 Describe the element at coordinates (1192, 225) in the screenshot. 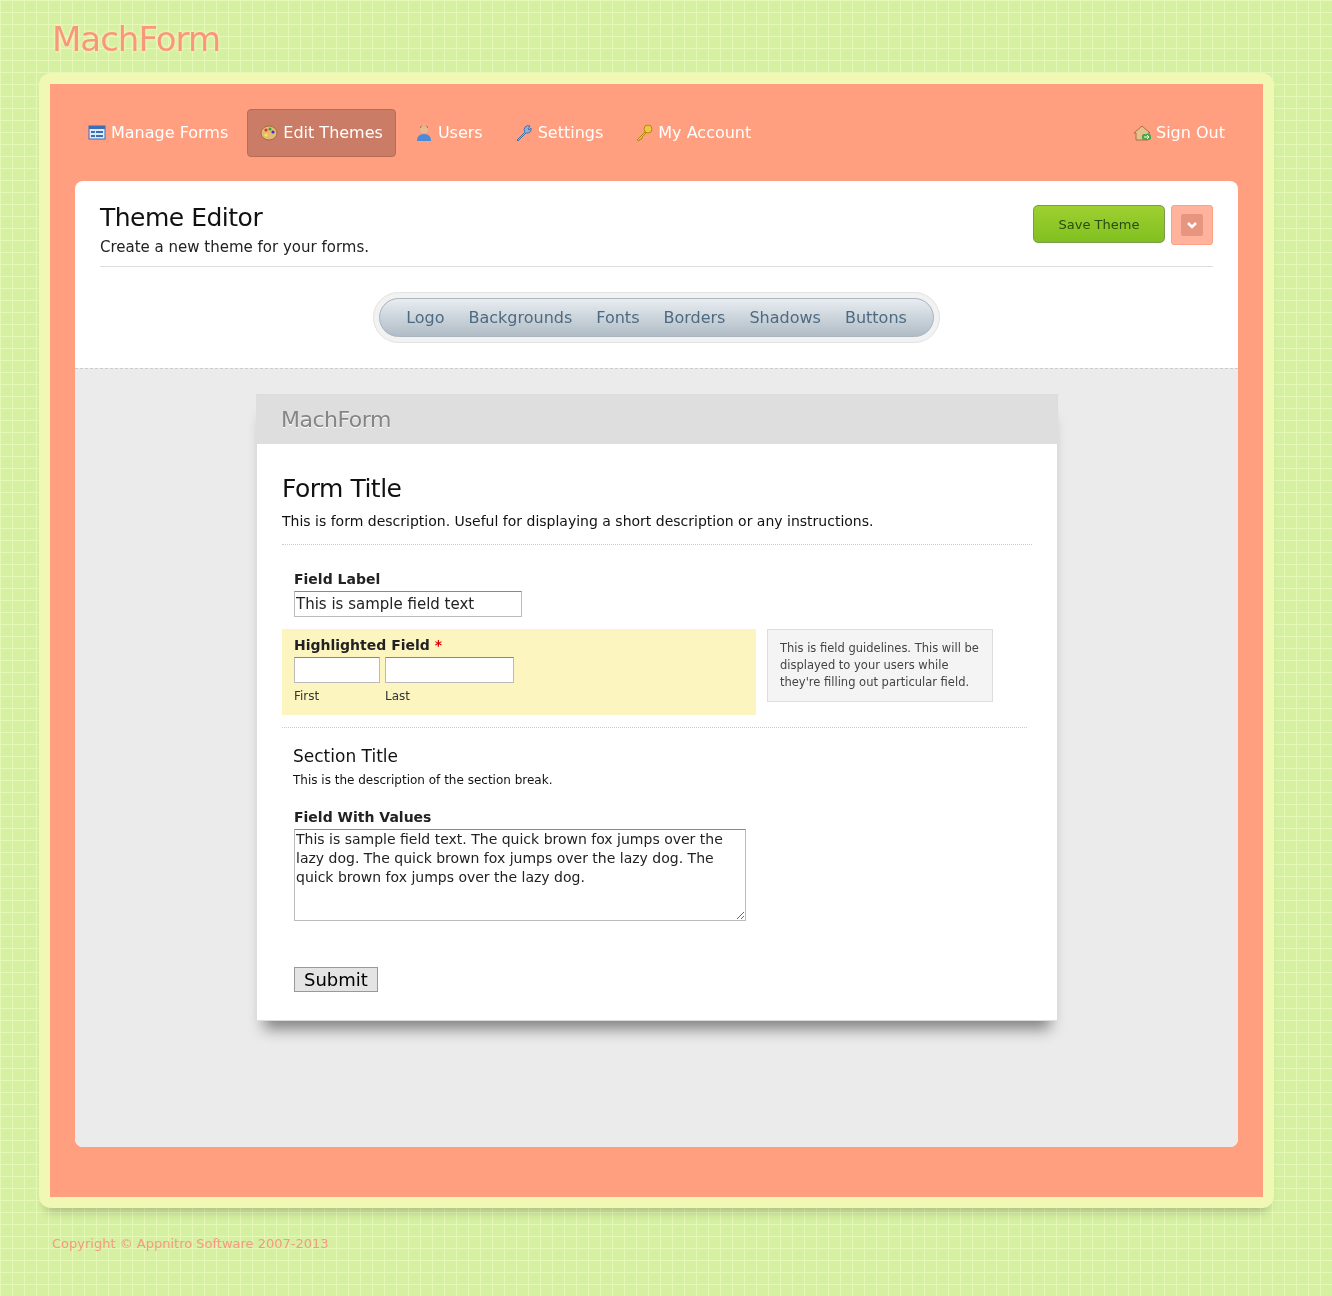

I see `chevron-down-icon` at that location.